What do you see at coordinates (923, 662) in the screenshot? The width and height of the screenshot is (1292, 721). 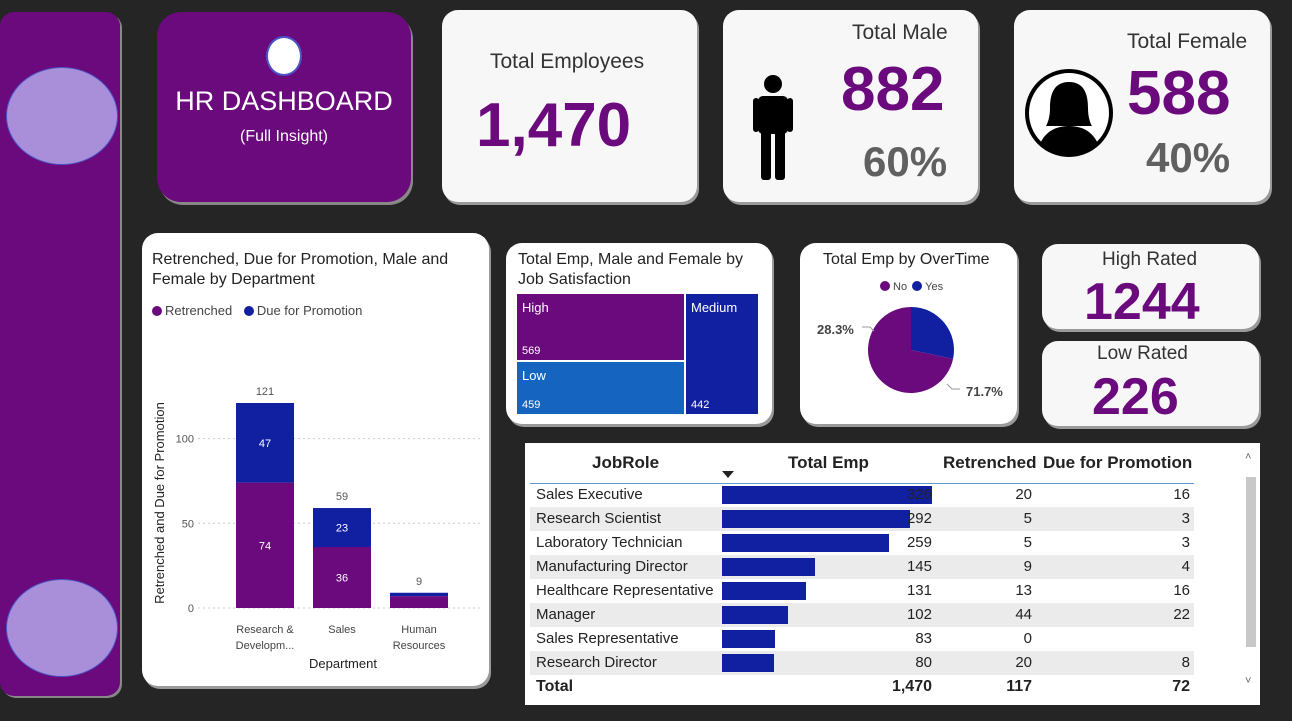 I see `cell-total-emp: 80` at bounding box center [923, 662].